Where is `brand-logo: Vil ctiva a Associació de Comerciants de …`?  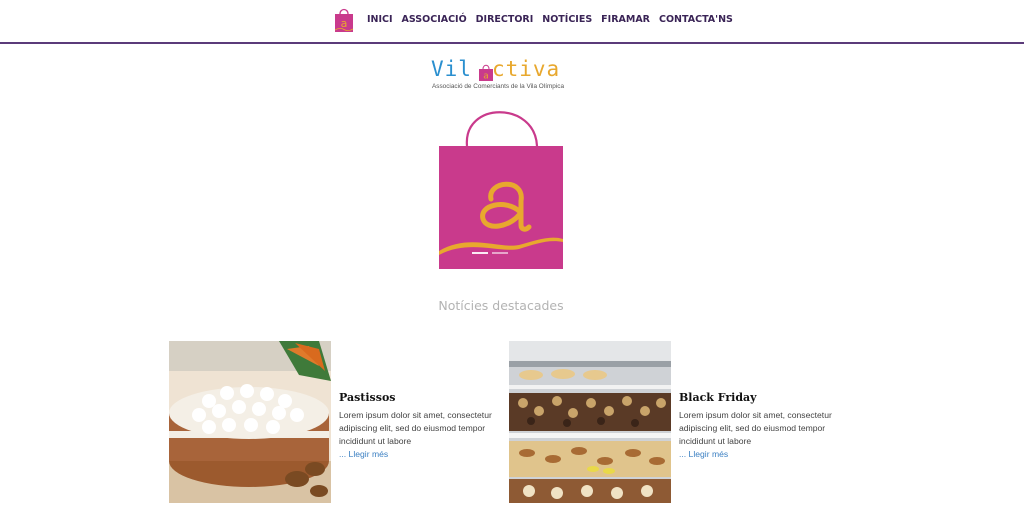
brand-logo: Vil ctiva a Associació de Comerciants de … is located at coordinates (503, 75).